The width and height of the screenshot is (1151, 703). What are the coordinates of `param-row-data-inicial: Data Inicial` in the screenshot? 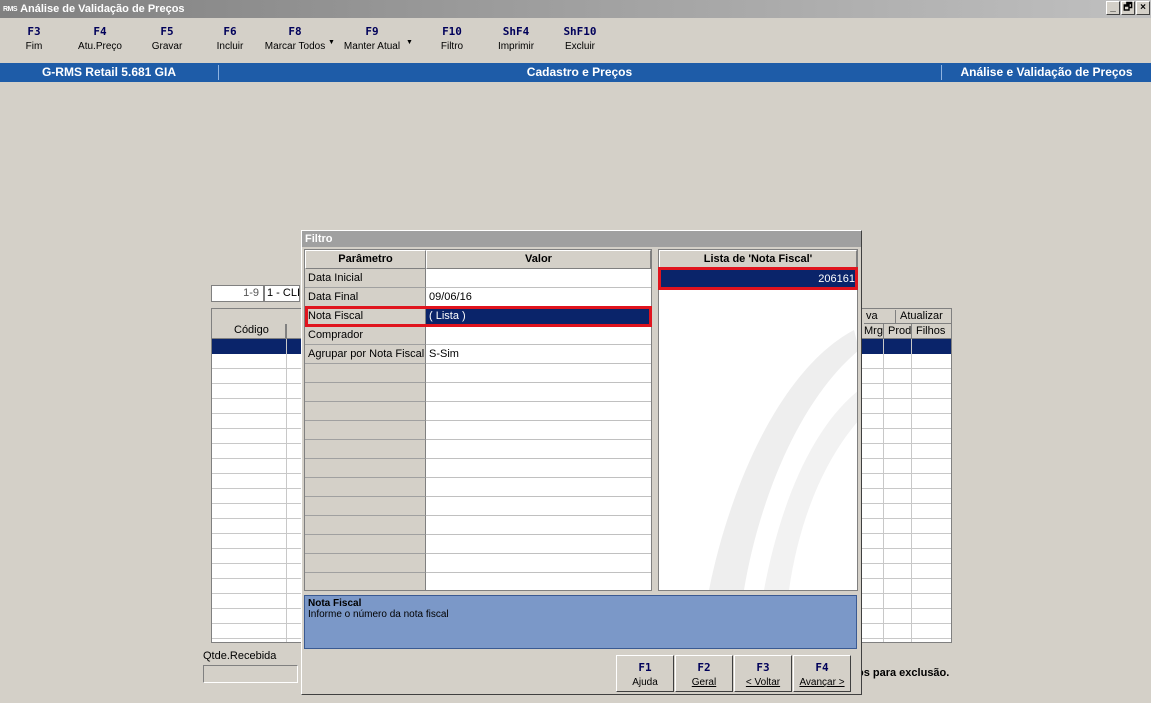 It's located at (478, 278).